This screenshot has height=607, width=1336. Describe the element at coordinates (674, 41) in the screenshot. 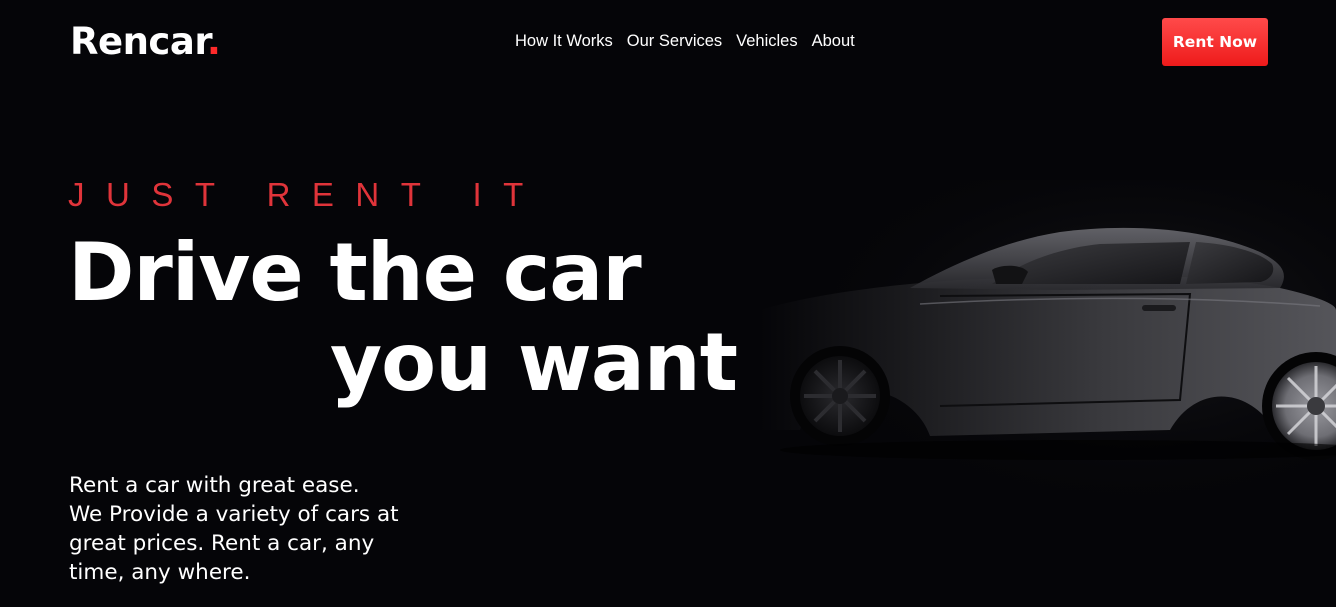

I see `nav-link-our-services: Our Services` at that location.